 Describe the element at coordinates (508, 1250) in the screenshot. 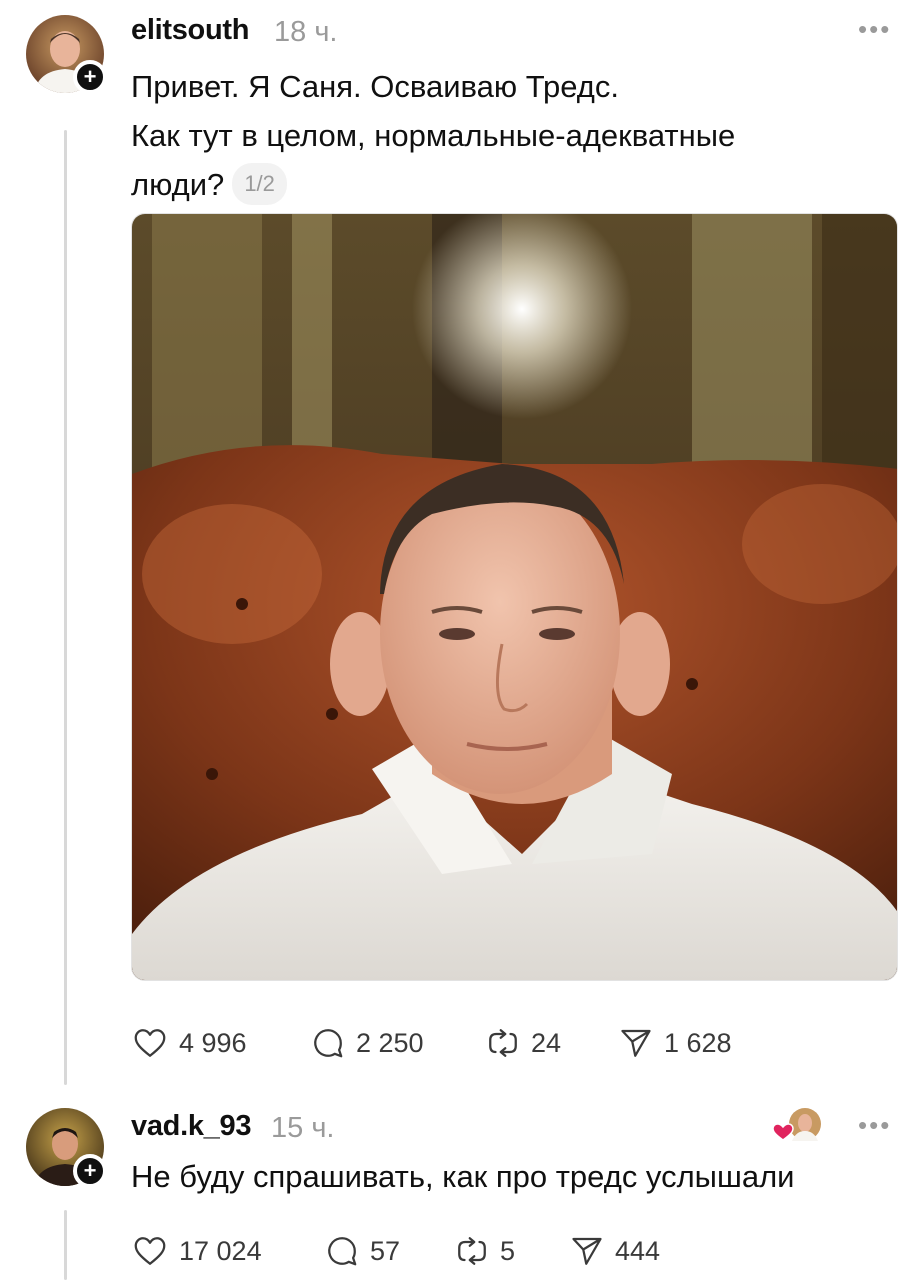

I see `reply-repost-count: 5` at that location.